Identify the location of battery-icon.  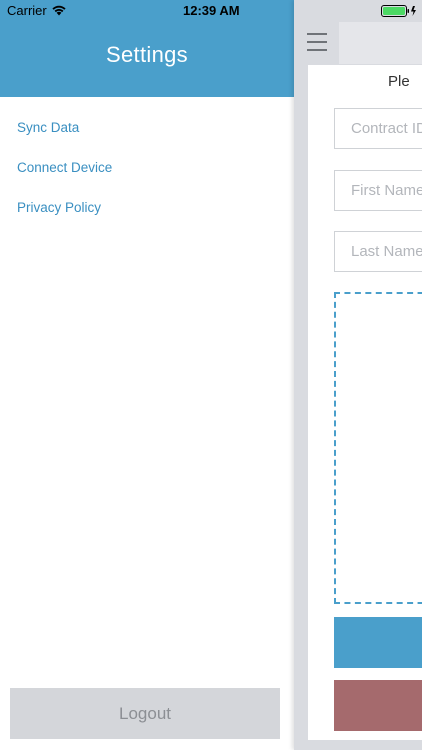
(398, 11).